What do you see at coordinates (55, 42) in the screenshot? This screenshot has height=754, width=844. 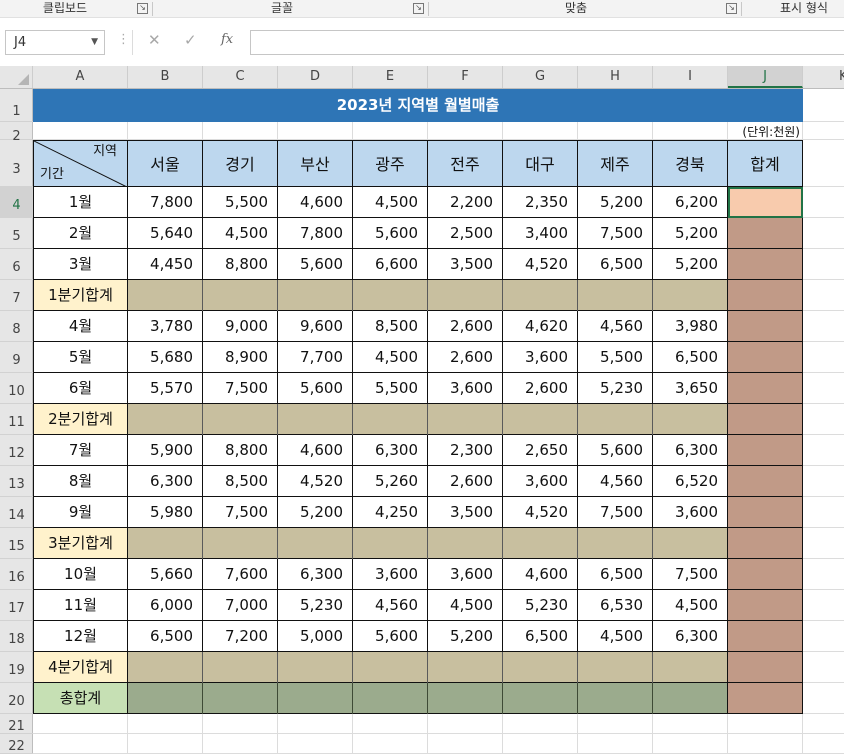 I see `name-box: J4 ▼` at bounding box center [55, 42].